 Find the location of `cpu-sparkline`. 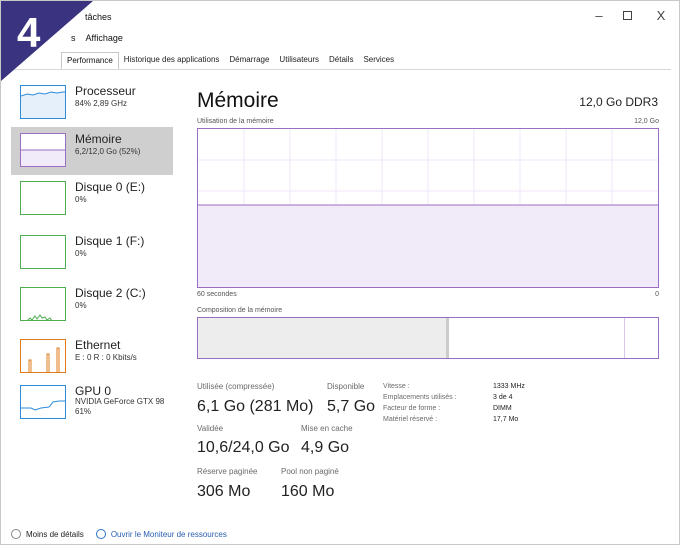

cpu-sparkline is located at coordinates (43, 104).